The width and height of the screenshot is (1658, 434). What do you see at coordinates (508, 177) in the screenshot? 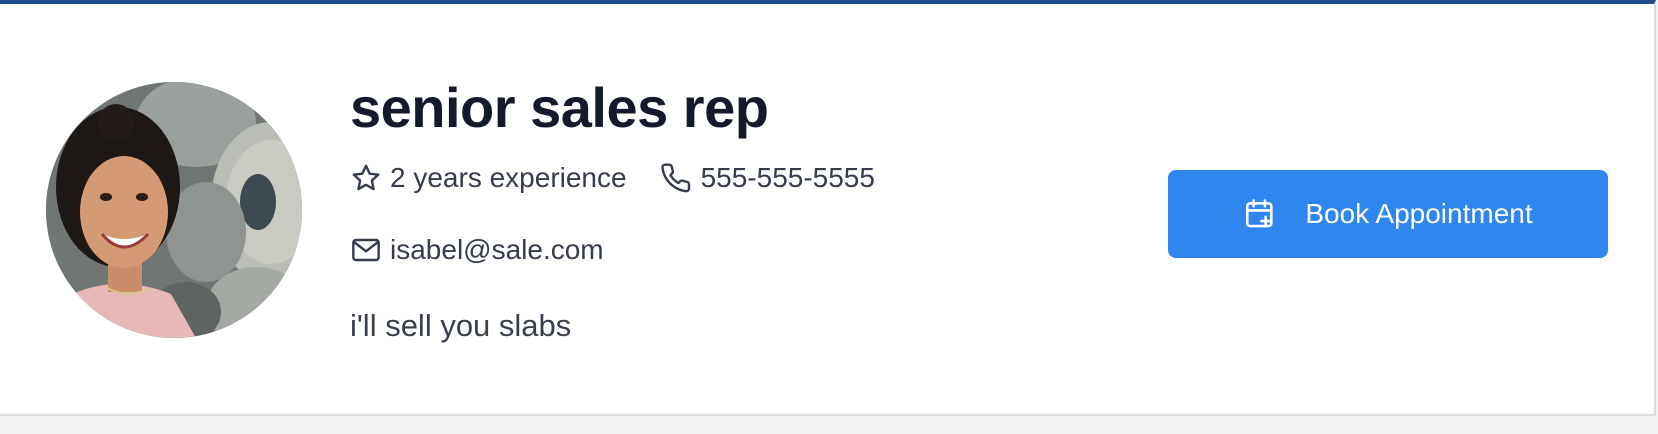
I see `experience-text: 2 years experience` at bounding box center [508, 177].